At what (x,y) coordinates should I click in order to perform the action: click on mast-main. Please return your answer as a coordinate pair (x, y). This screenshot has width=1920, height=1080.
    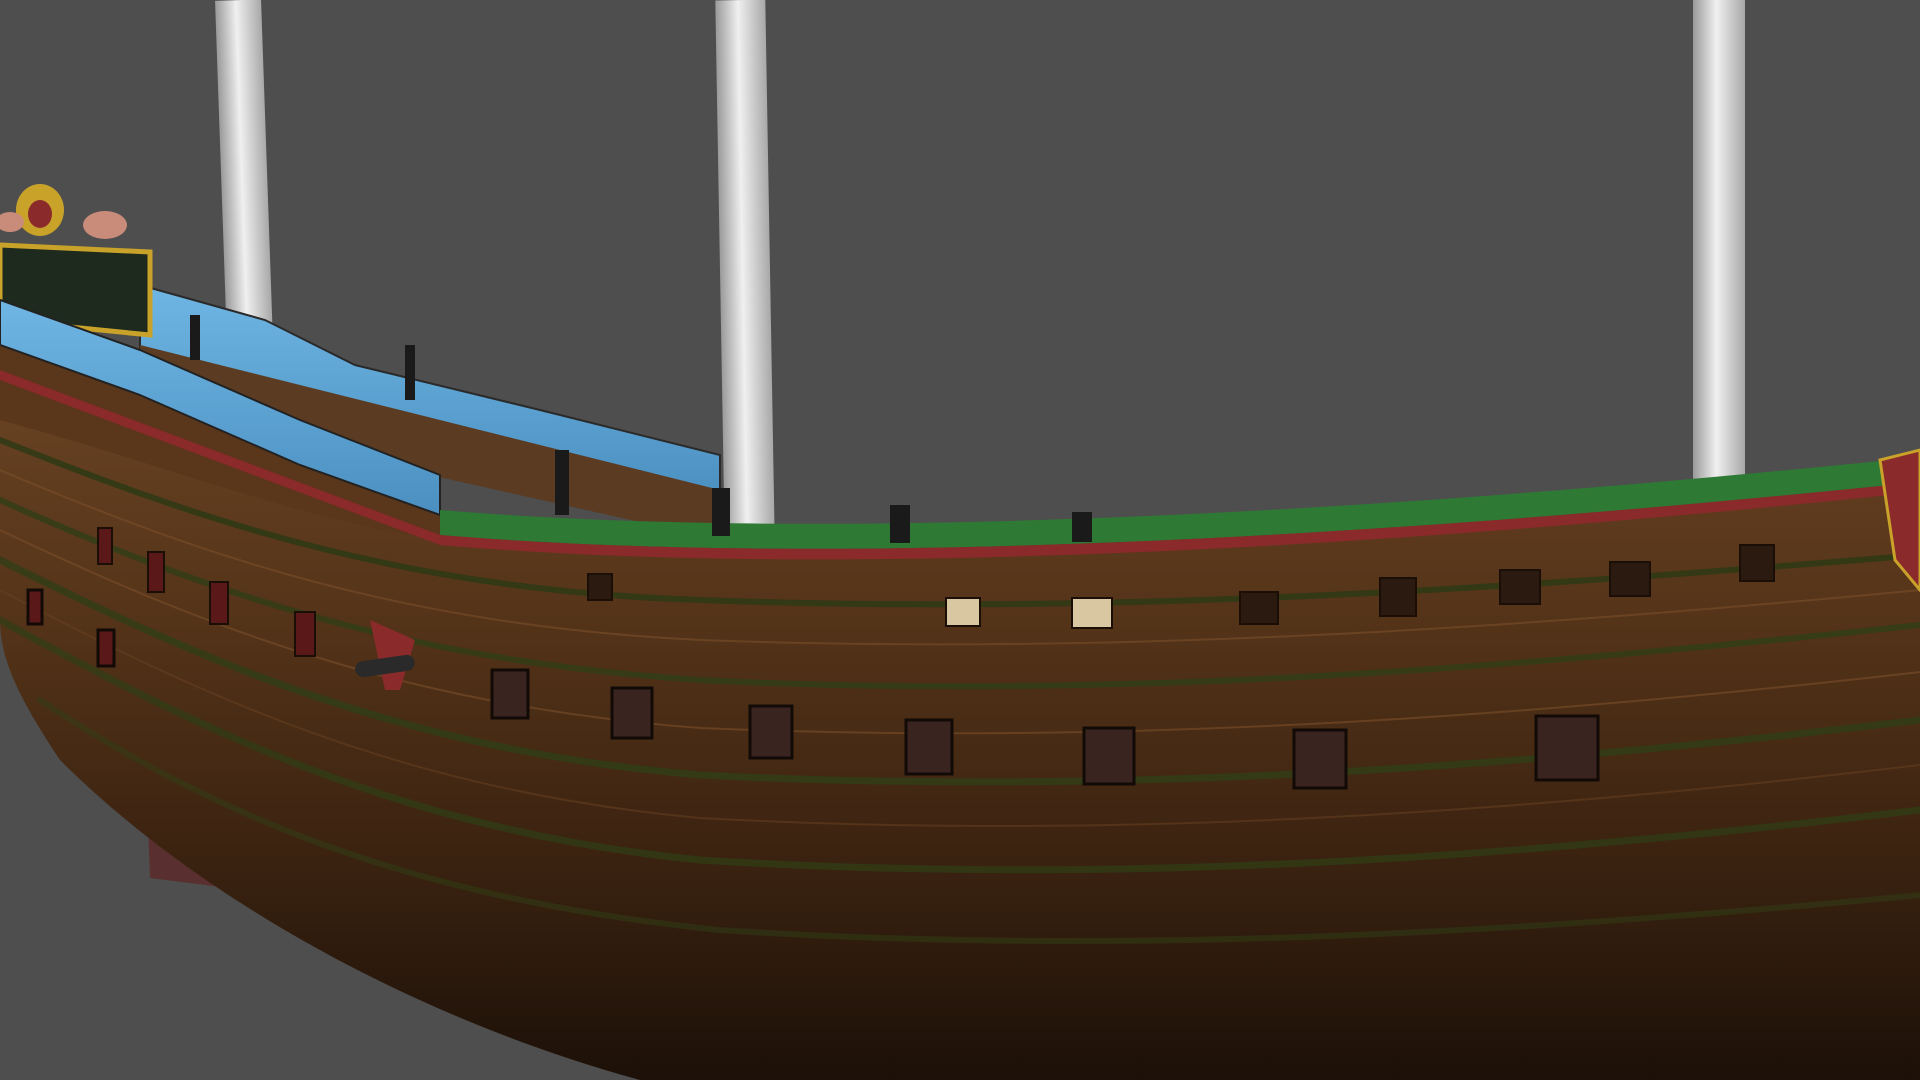
    Looking at the image, I should click on (745, 270).